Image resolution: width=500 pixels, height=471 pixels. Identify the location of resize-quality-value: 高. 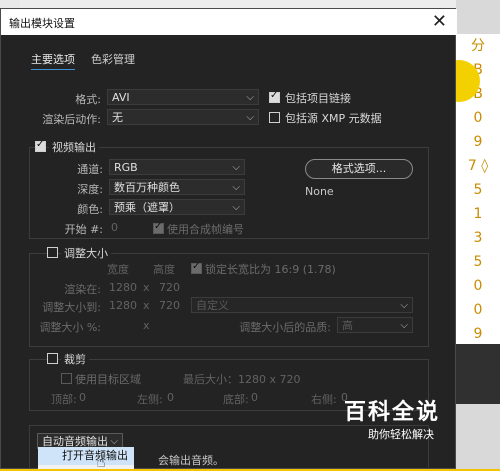
(347, 325).